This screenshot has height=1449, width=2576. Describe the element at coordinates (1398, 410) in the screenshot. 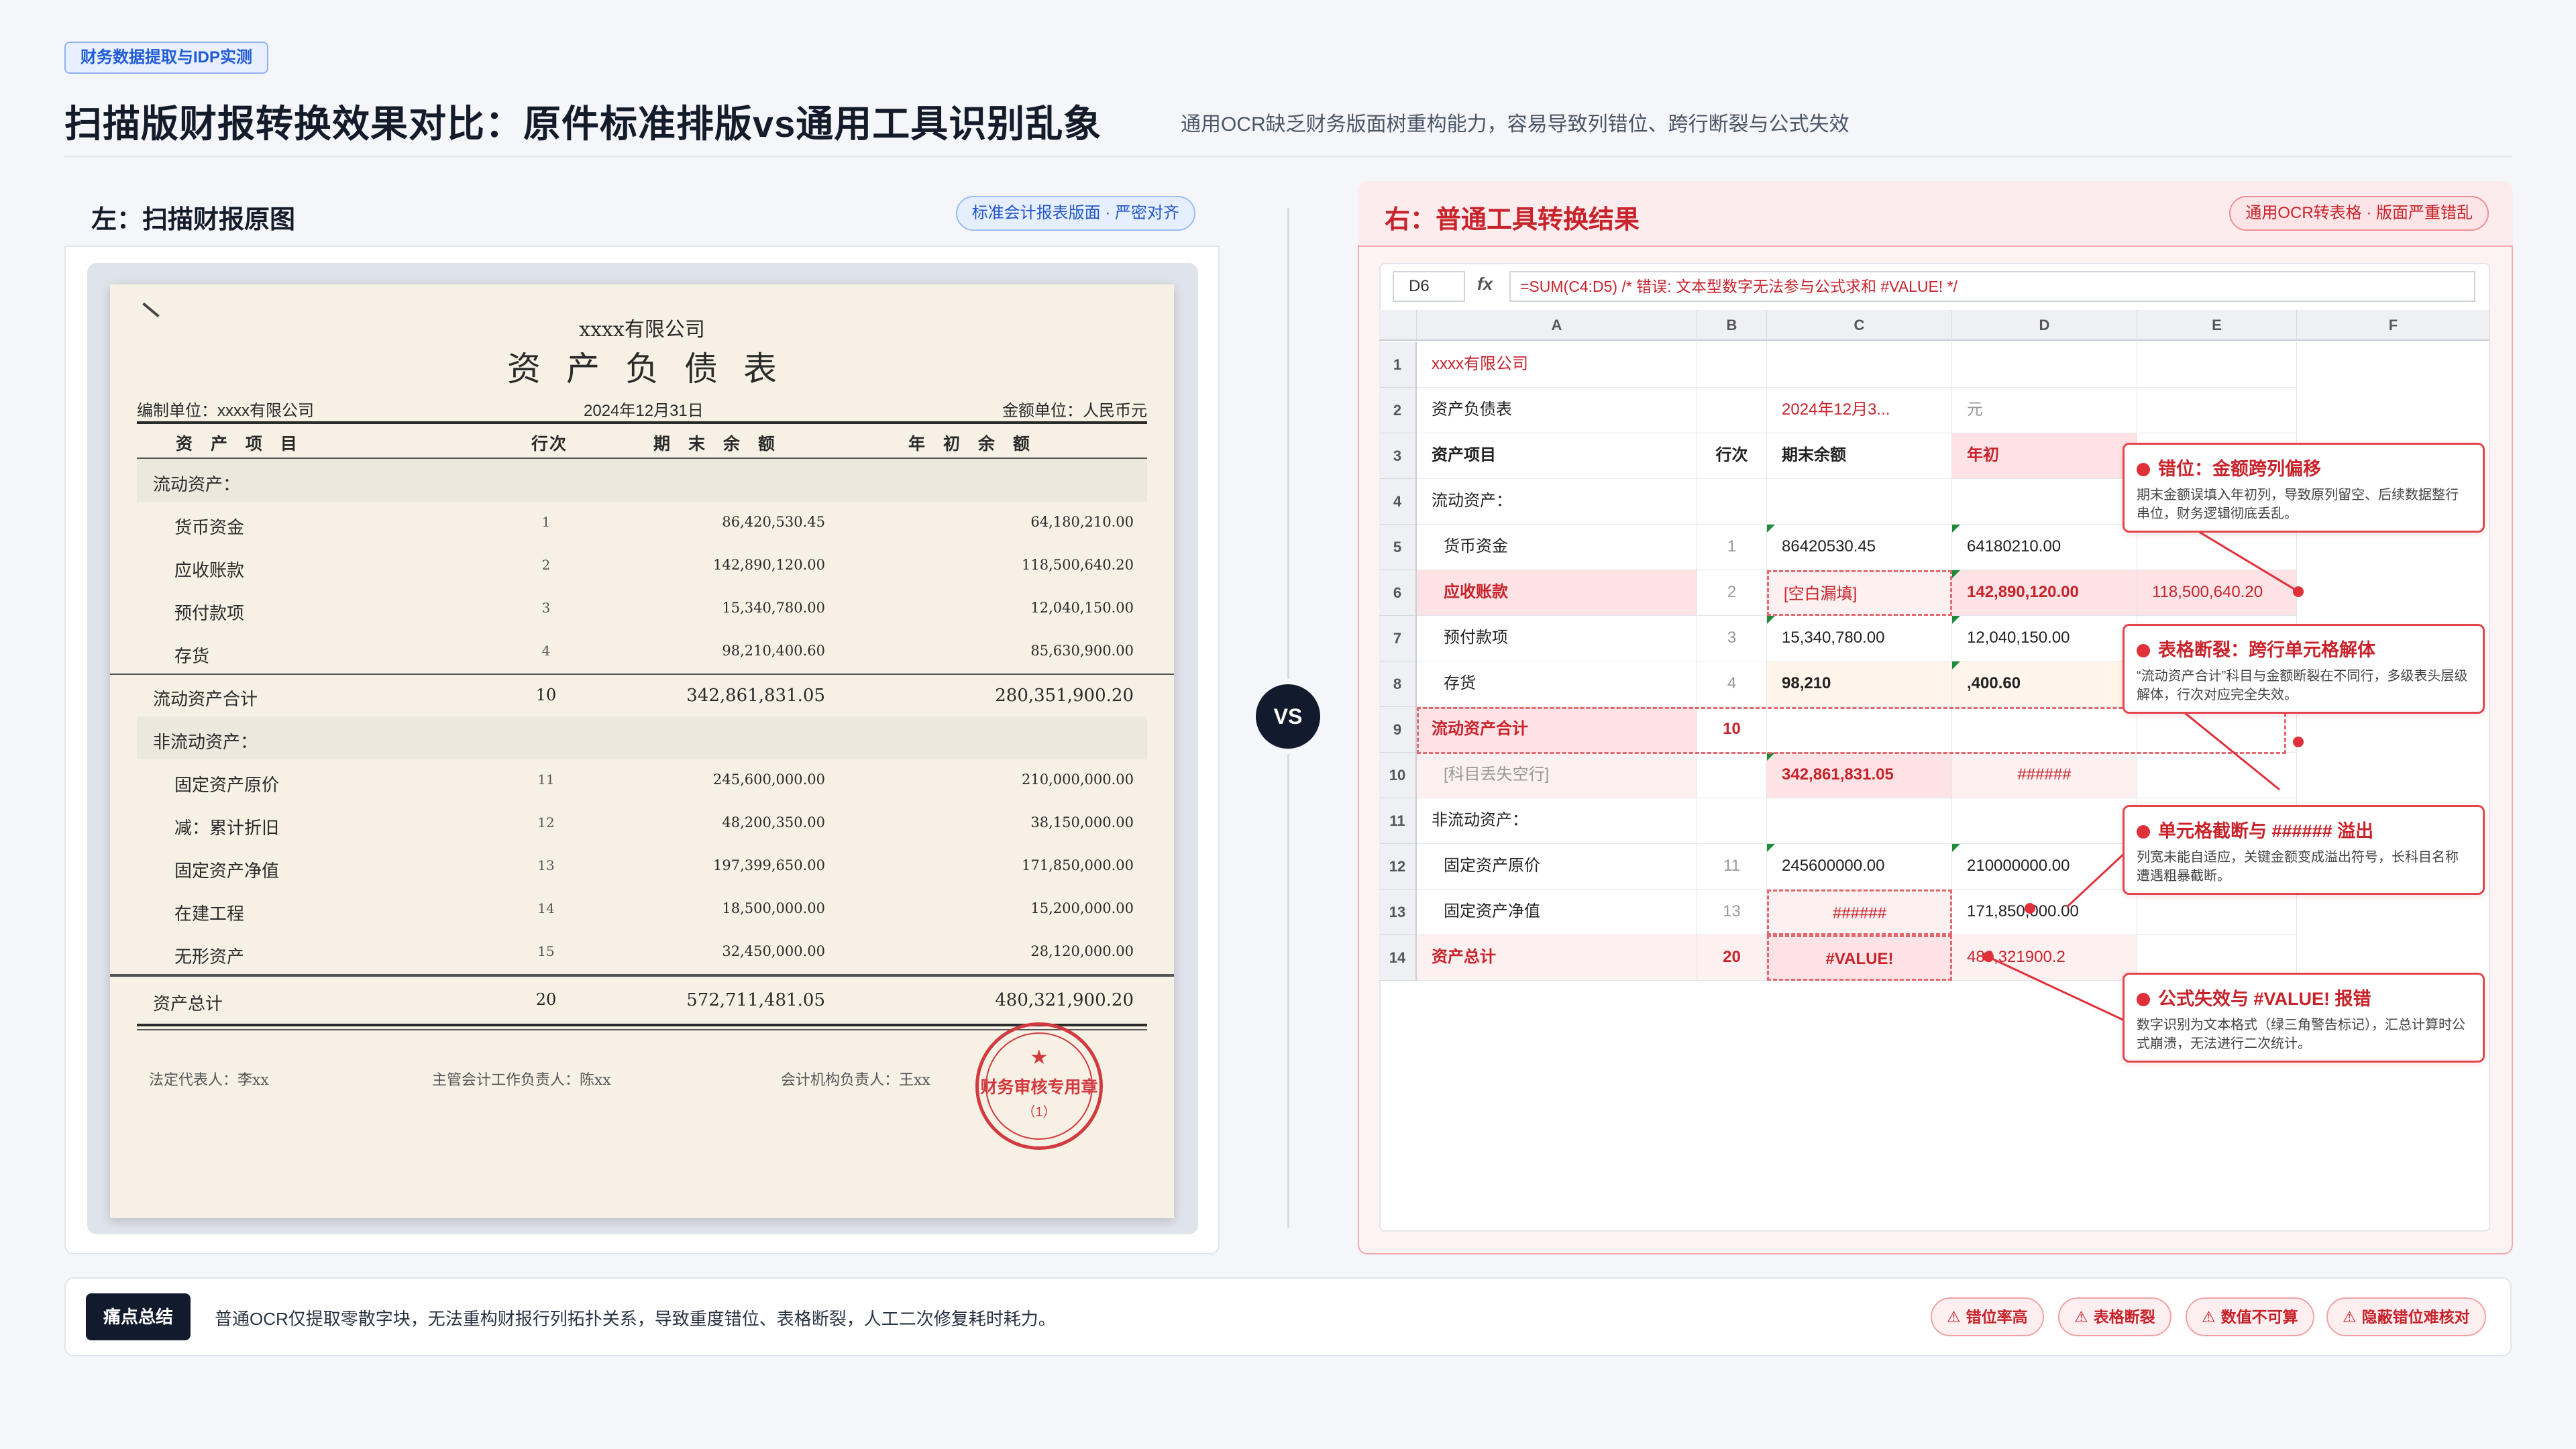

I see `row-header: 2` at that location.